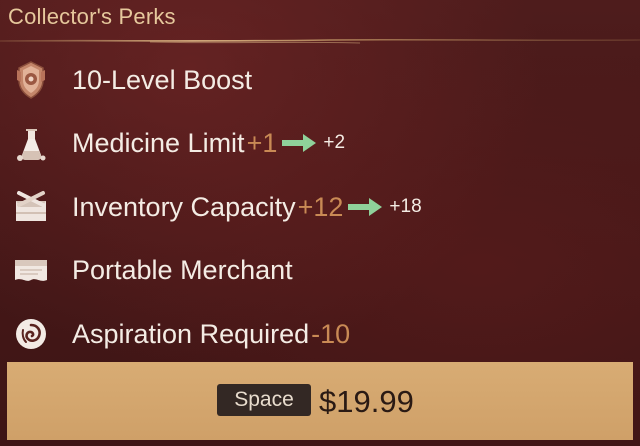 The height and width of the screenshot is (446, 640). Describe the element at coordinates (92, 16) in the screenshot. I see `panel-title: Collector's Perks` at that location.